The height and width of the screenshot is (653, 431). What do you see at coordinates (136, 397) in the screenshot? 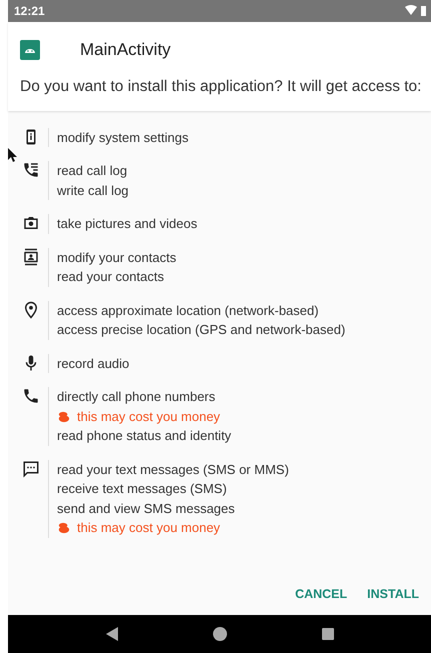
I see `permission-text: directly call phone numbers` at bounding box center [136, 397].